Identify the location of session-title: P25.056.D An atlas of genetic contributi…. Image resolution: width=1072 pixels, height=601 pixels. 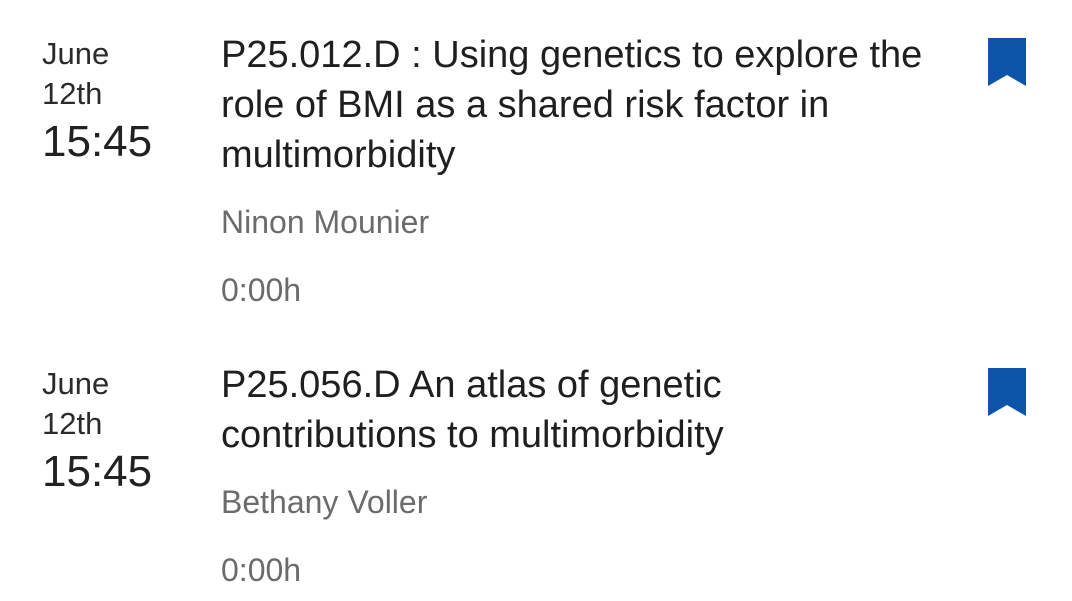
(581, 410).